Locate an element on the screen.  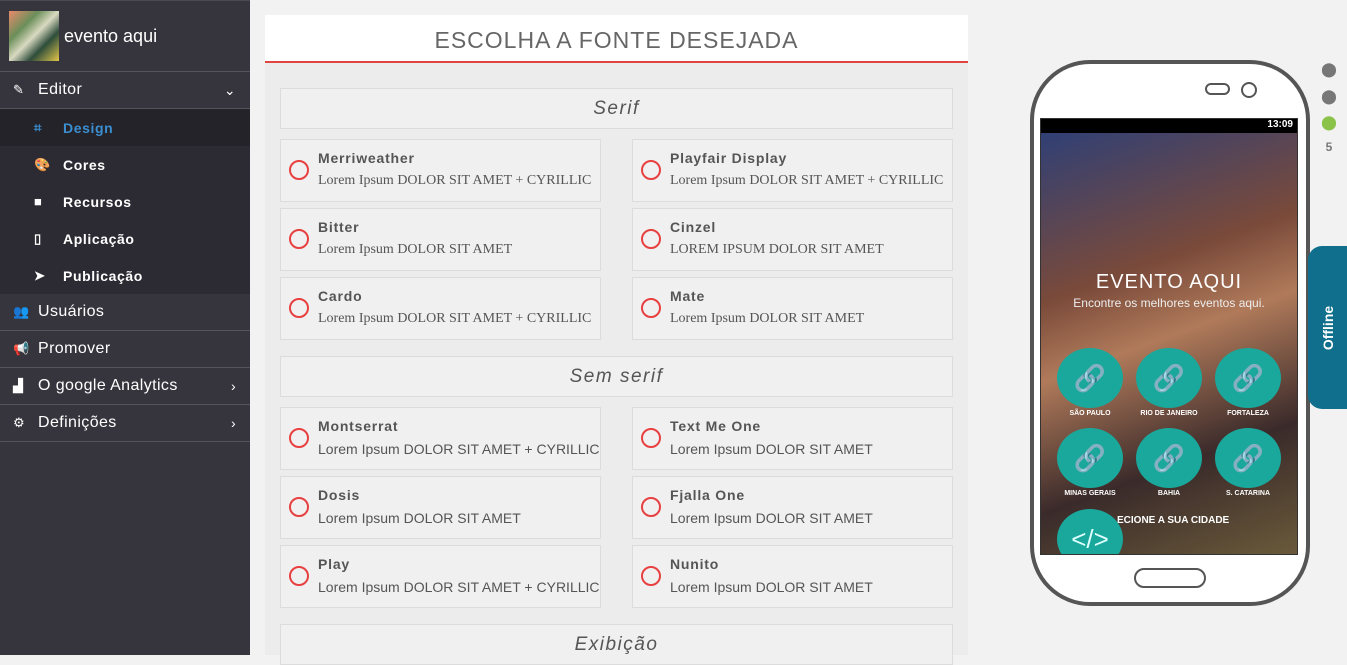
chevron-down-icon: ⌄ is located at coordinates (229, 89).